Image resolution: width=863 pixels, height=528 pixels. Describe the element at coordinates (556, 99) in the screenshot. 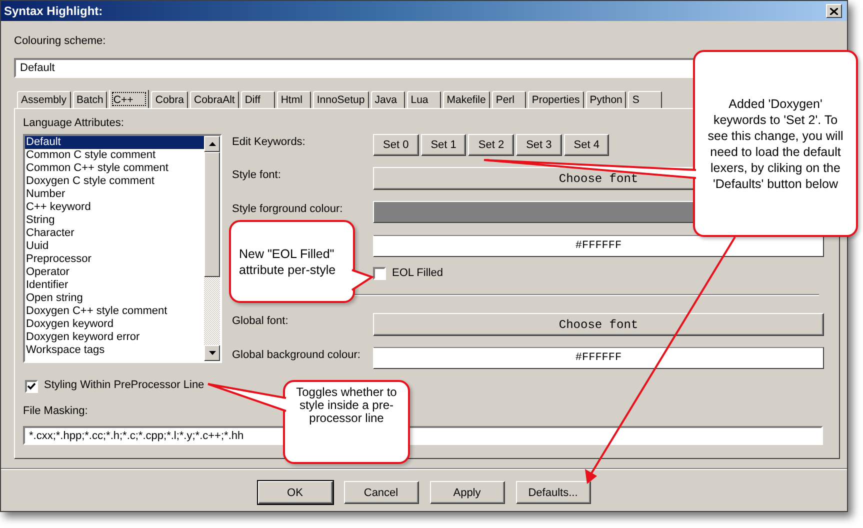

I see `tab: Properties` at that location.